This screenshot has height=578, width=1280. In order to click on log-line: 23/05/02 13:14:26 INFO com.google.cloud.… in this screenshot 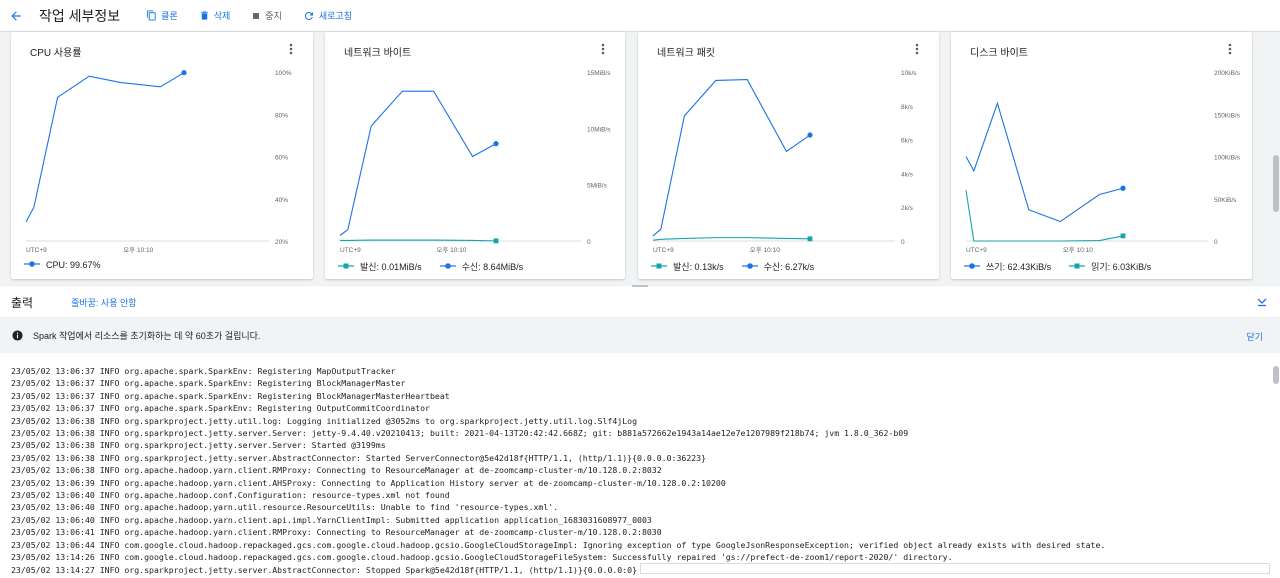, I will do `click(482, 557)`.